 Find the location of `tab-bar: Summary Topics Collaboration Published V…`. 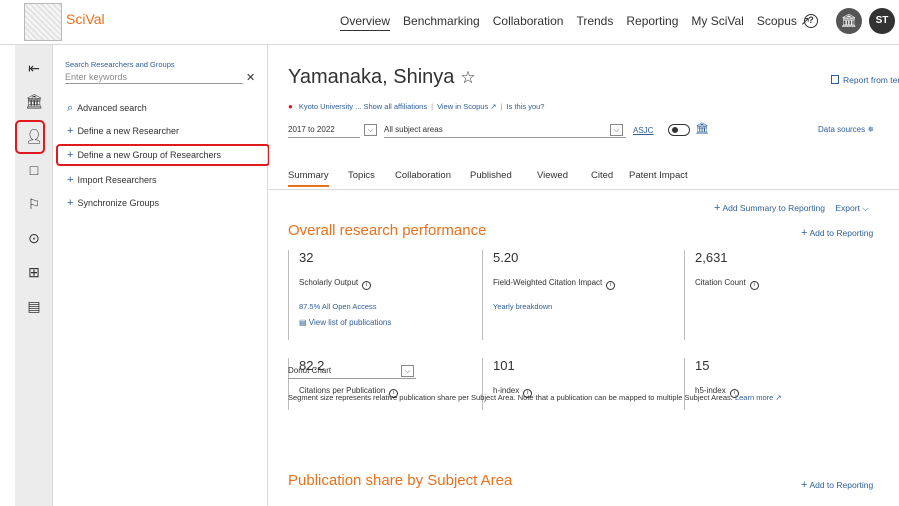

tab-bar: Summary Topics Collaboration Published V… is located at coordinates (584, 177).